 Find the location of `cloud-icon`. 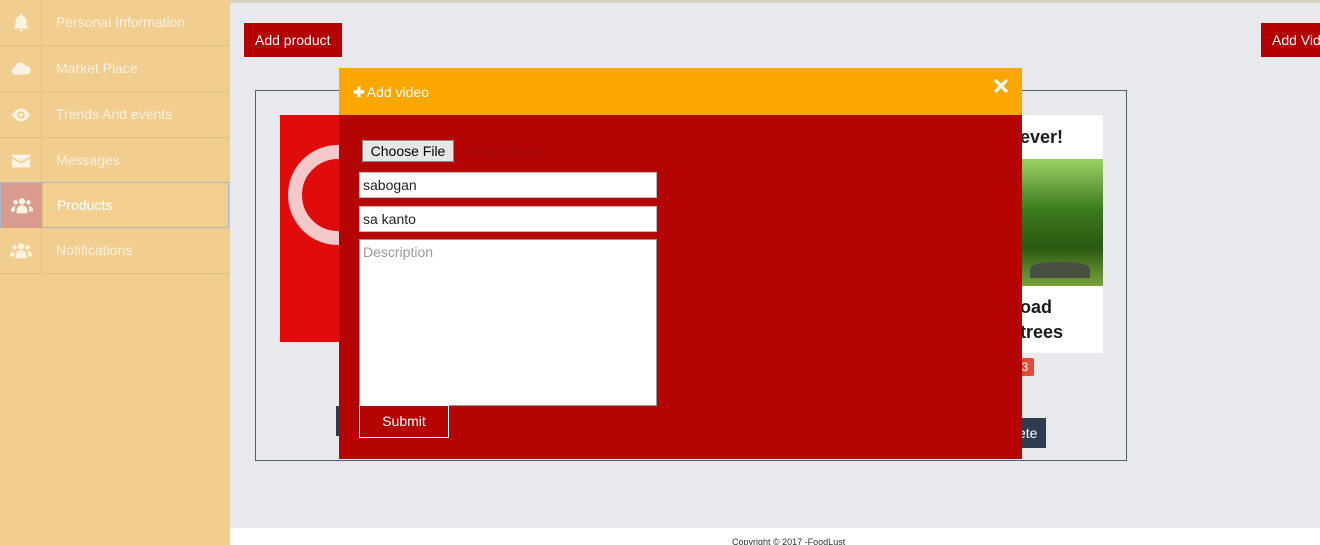

cloud-icon is located at coordinates (21, 68).